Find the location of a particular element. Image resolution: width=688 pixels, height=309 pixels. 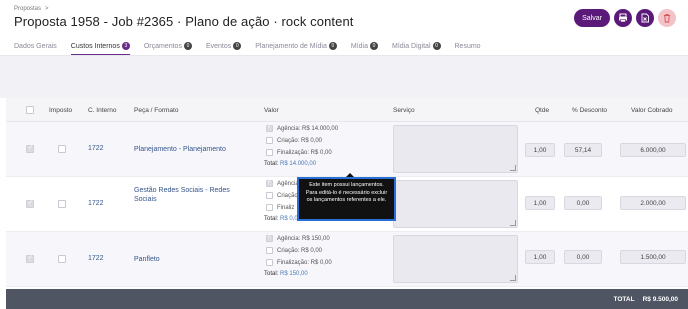

valor-cobrado-input: 1.500,00 is located at coordinates (653, 257).